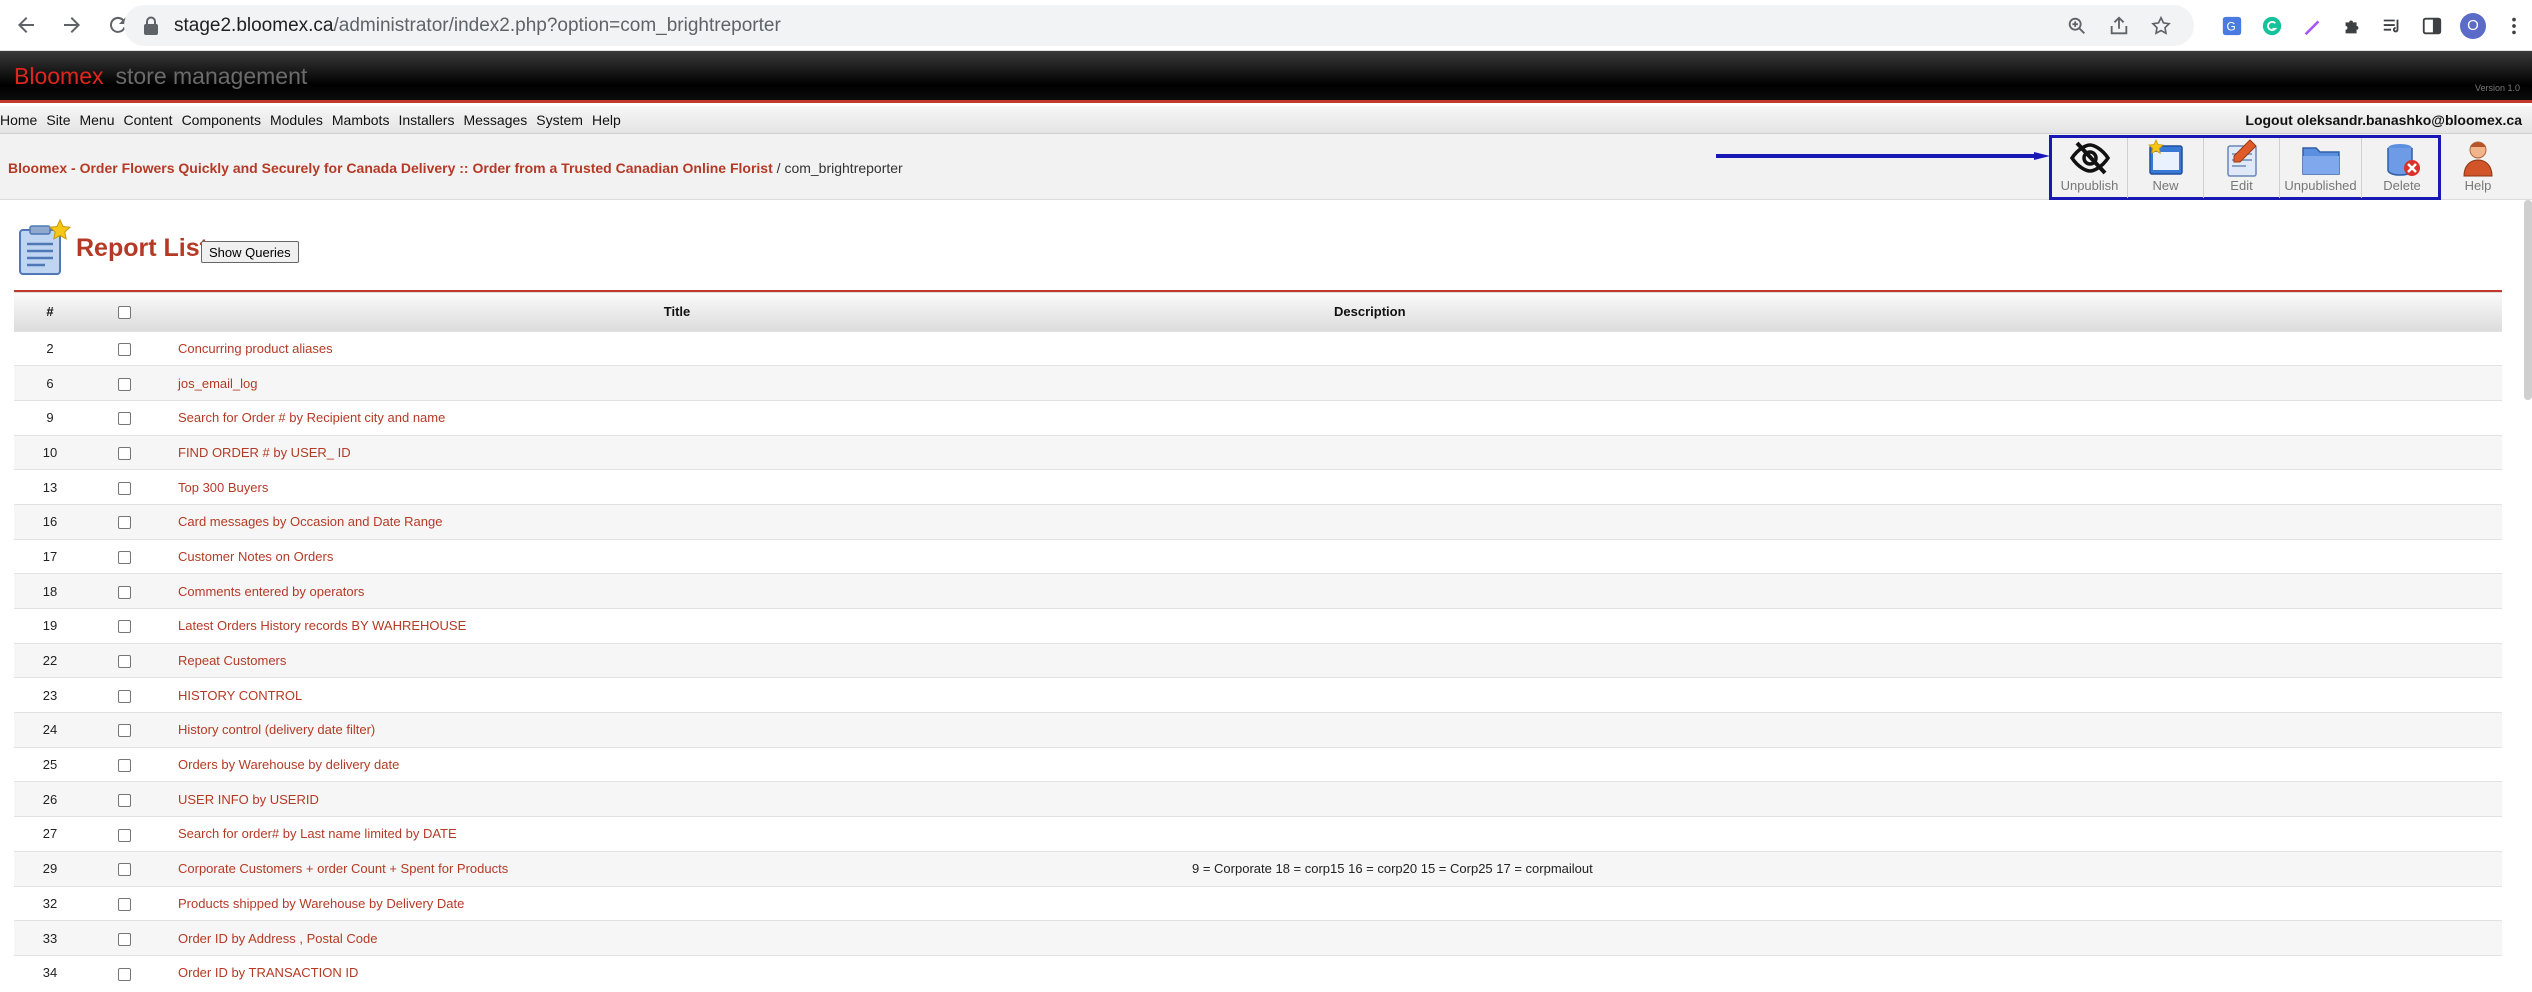 This screenshot has height=992, width=2532. What do you see at coordinates (1258, 487) in the screenshot?
I see `table-row: 13 Top 300 Buyers` at bounding box center [1258, 487].